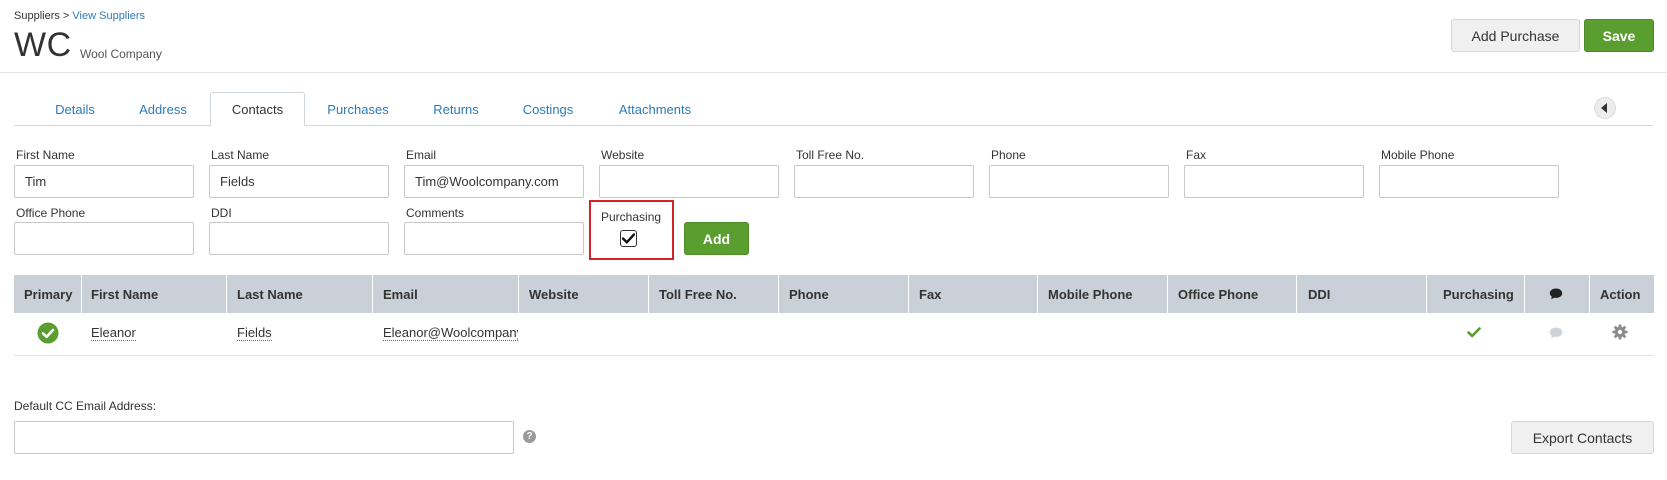 The width and height of the screenshot is (1667, 480). I want to click on mobile-phone-input, so click(1469, 181).